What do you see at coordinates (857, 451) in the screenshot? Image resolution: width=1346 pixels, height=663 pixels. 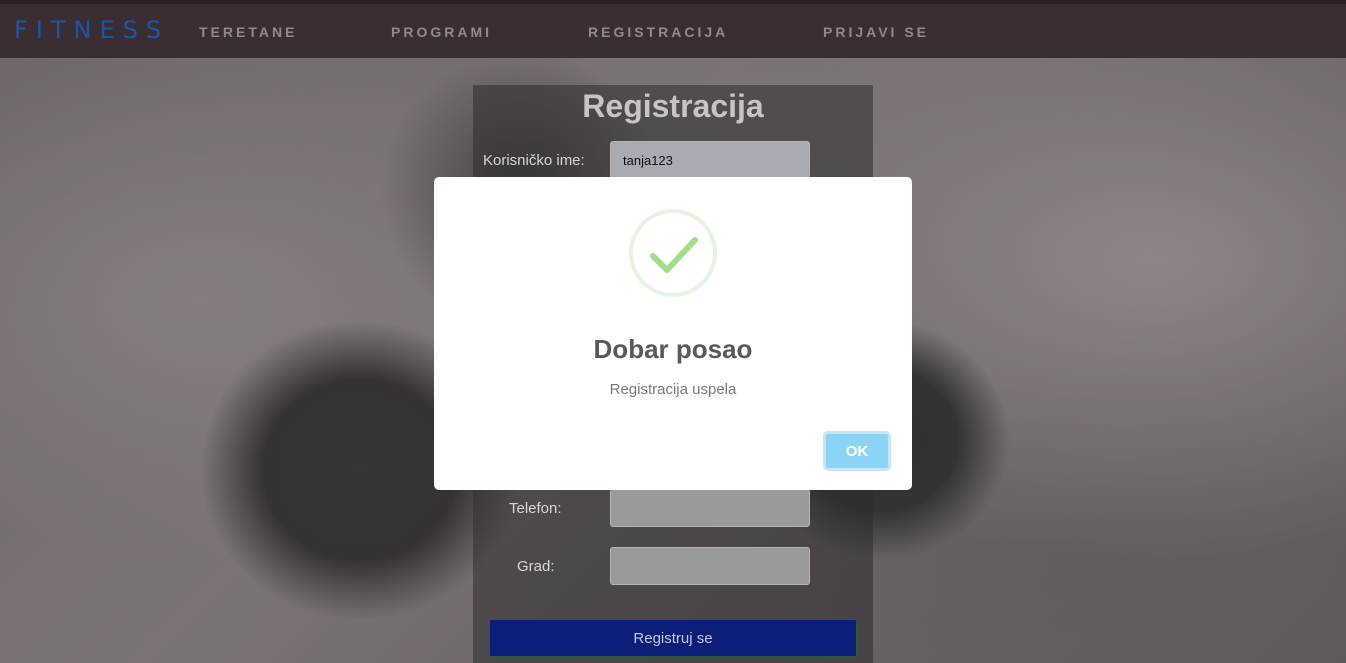 I see `ok-button: OK` at bounding box center [857, 451].